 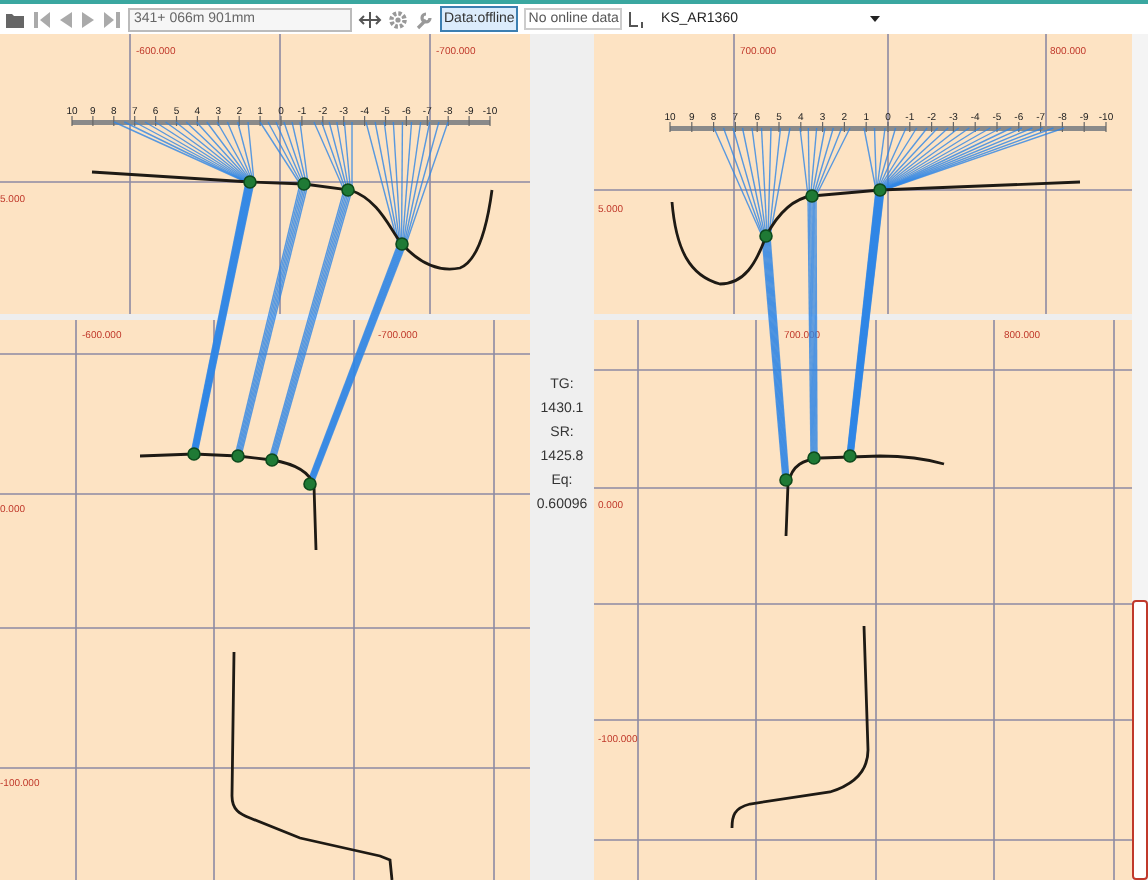 What do you see at coordinates (88, 19) in the screenshot?
I see `play-icon` at bounding box center [88, 19].